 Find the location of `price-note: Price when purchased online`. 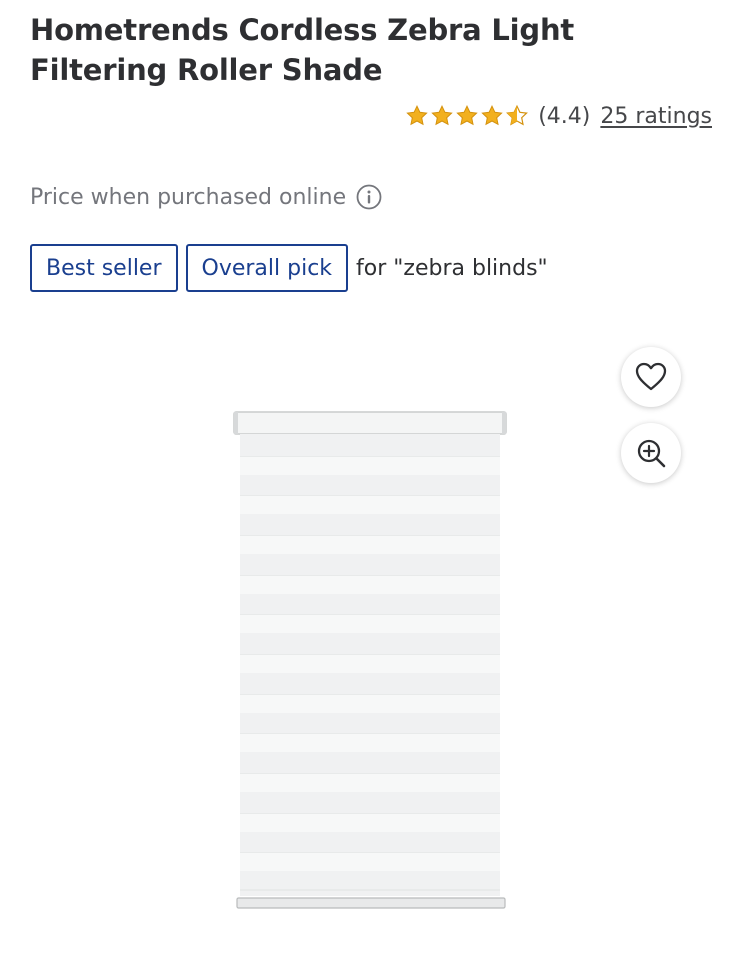

price-note: Price when purchased online is located at coordinates (206, 197).